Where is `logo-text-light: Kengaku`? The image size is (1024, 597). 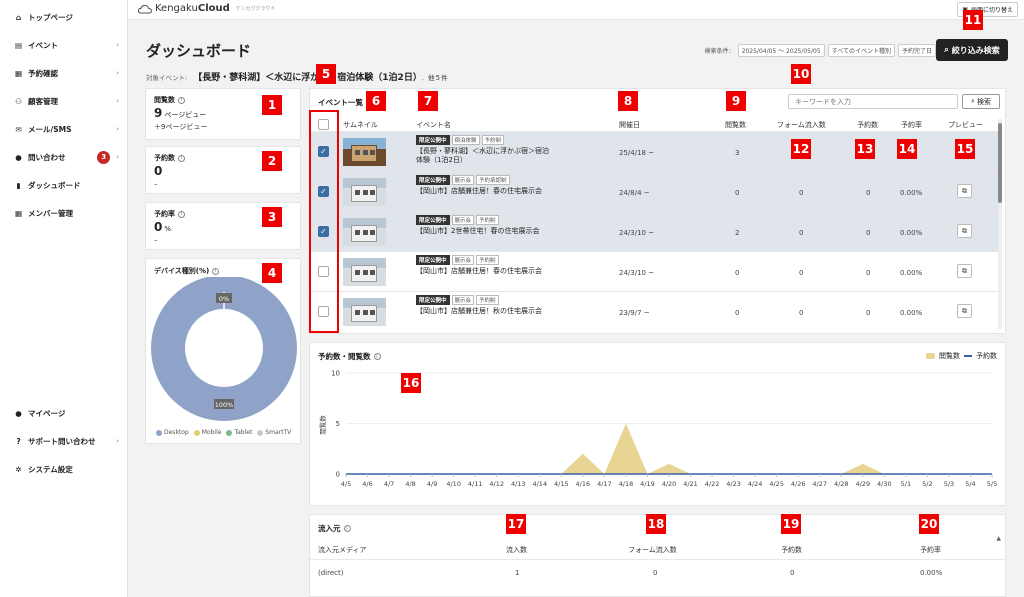
logo-text-light: Kengaku is located at coordinates (176, 8).